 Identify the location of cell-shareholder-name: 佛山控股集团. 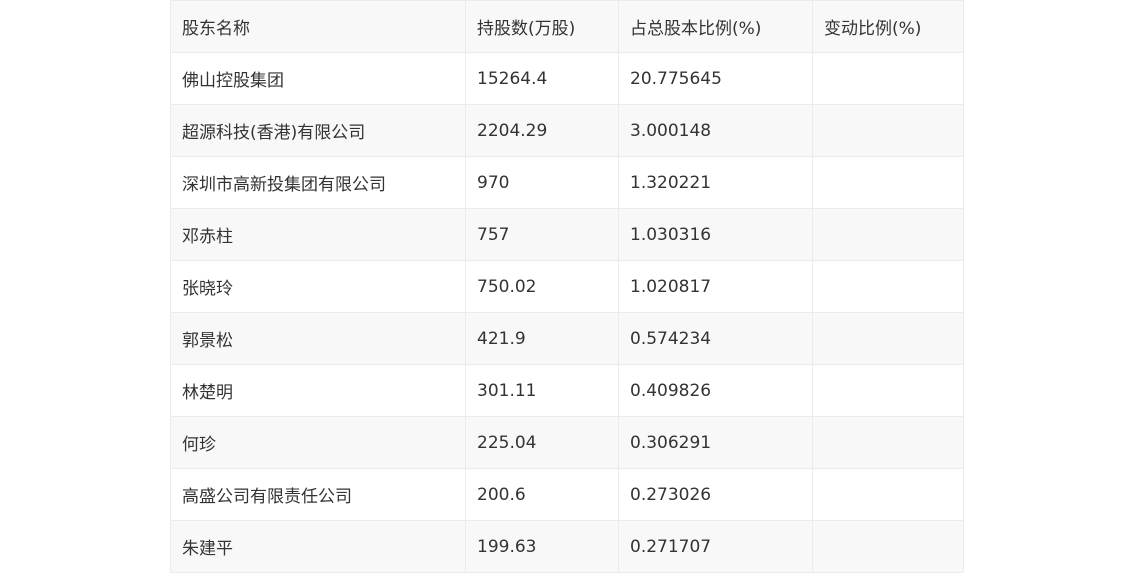
(318, 78).